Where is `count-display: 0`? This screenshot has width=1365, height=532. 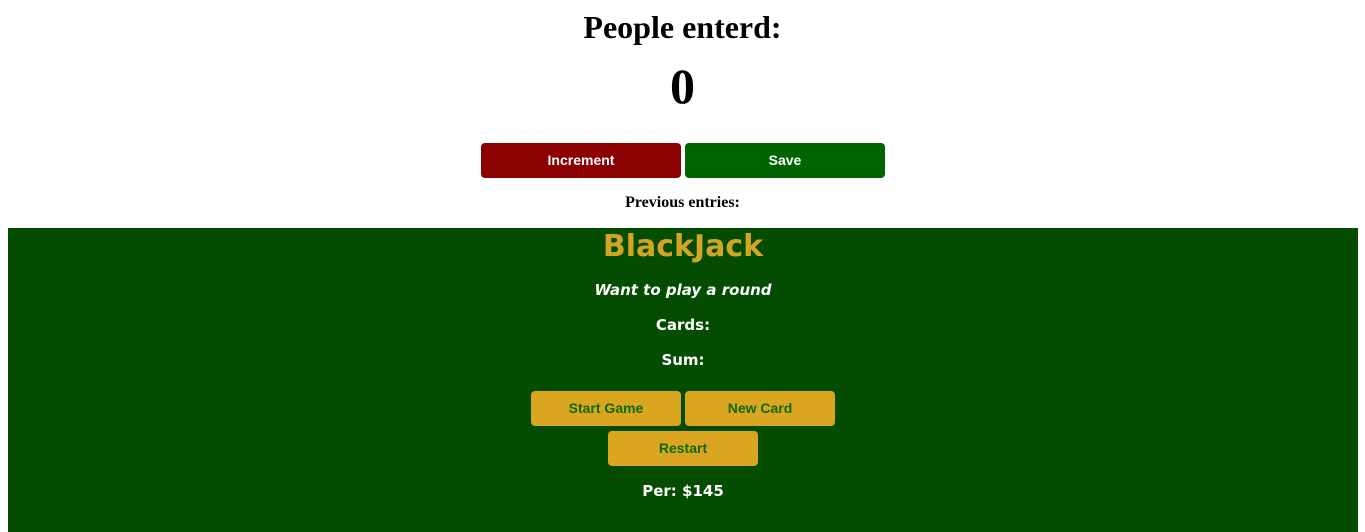
count-display: 0 is located at coordinates (682, 86).